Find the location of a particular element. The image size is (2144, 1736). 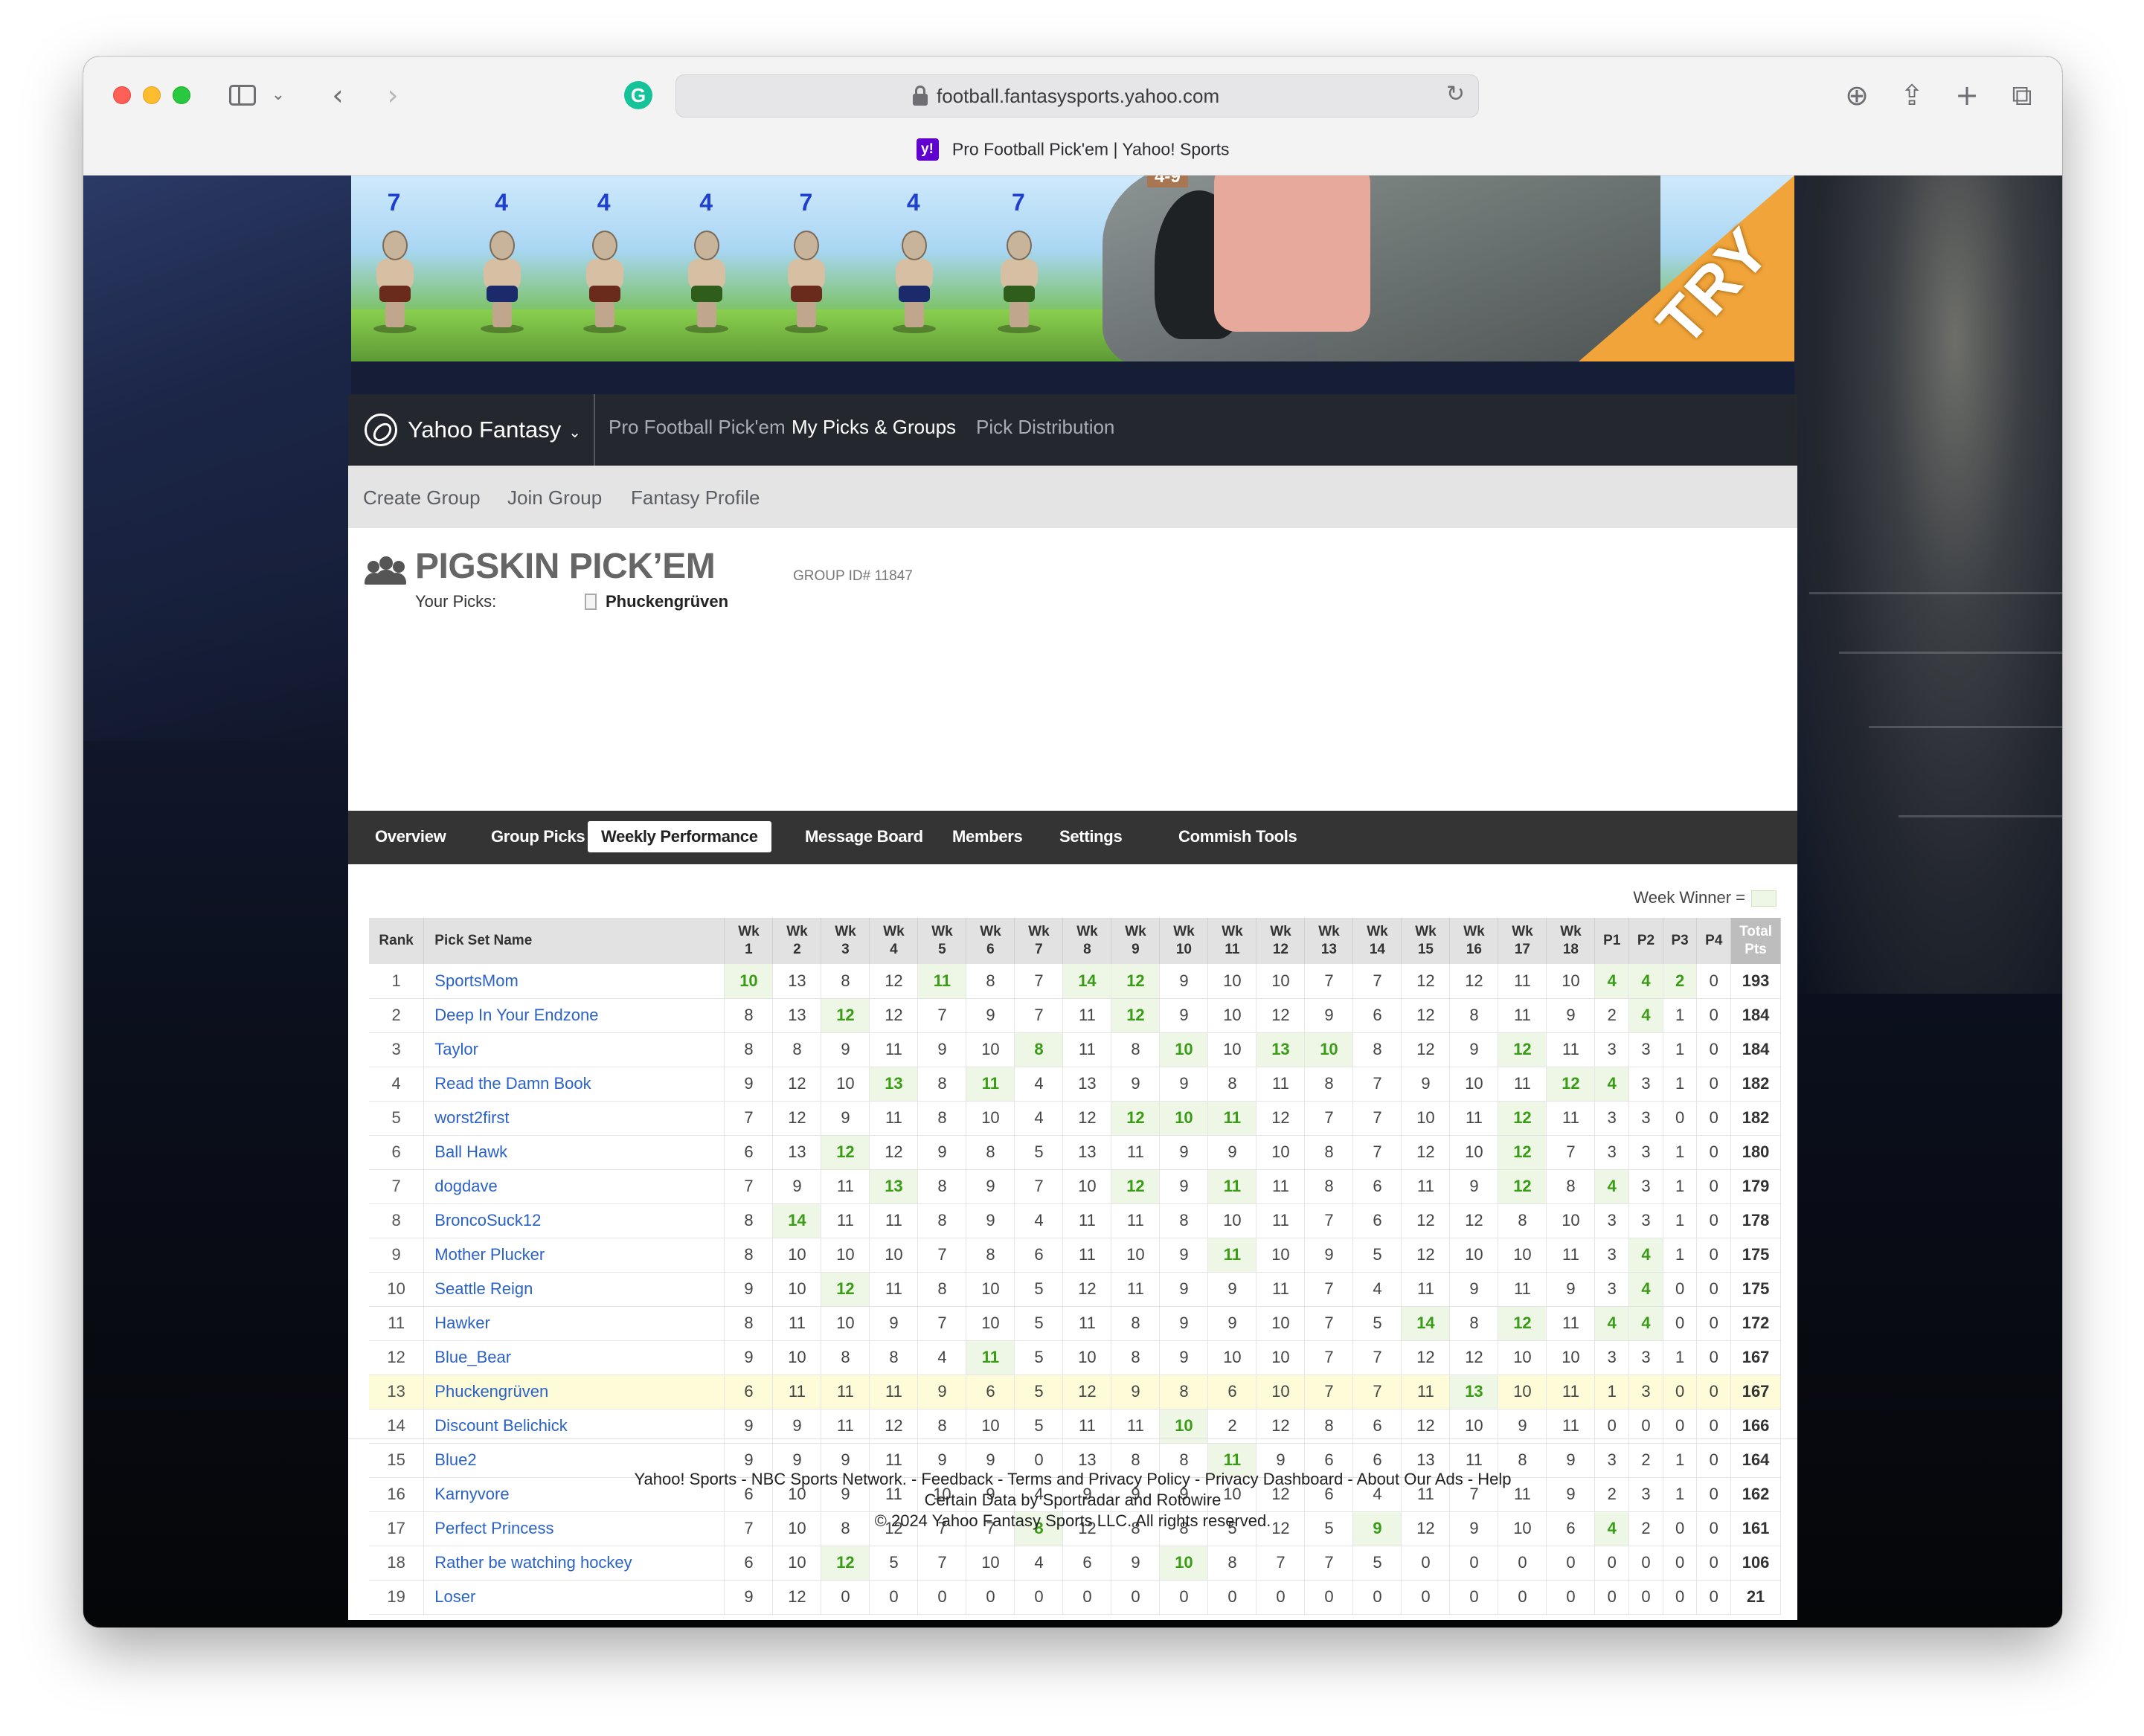

forward-arrow-icon: › is located at coordinates (393, 95).